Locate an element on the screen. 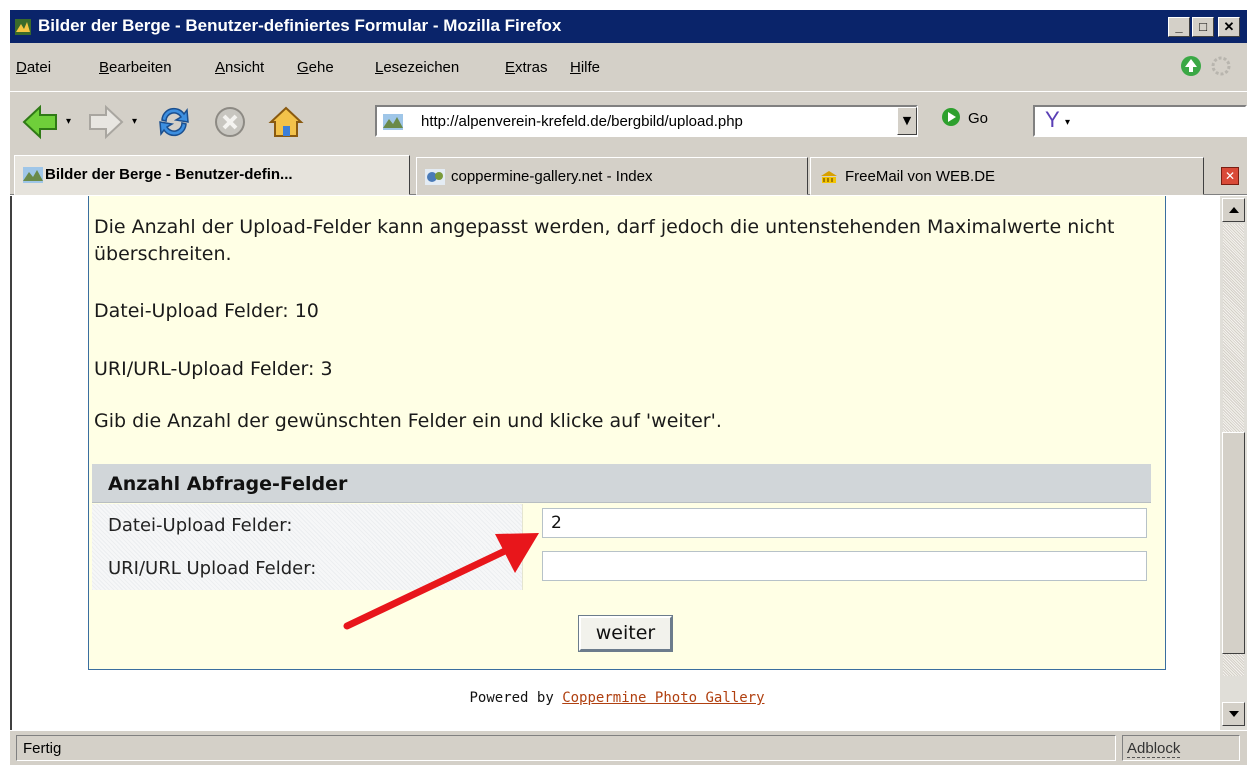 This screenshot has height=765, width=1247. form-label-cell: URI/URL Upload Felder: is located at coordinates (307, 568).